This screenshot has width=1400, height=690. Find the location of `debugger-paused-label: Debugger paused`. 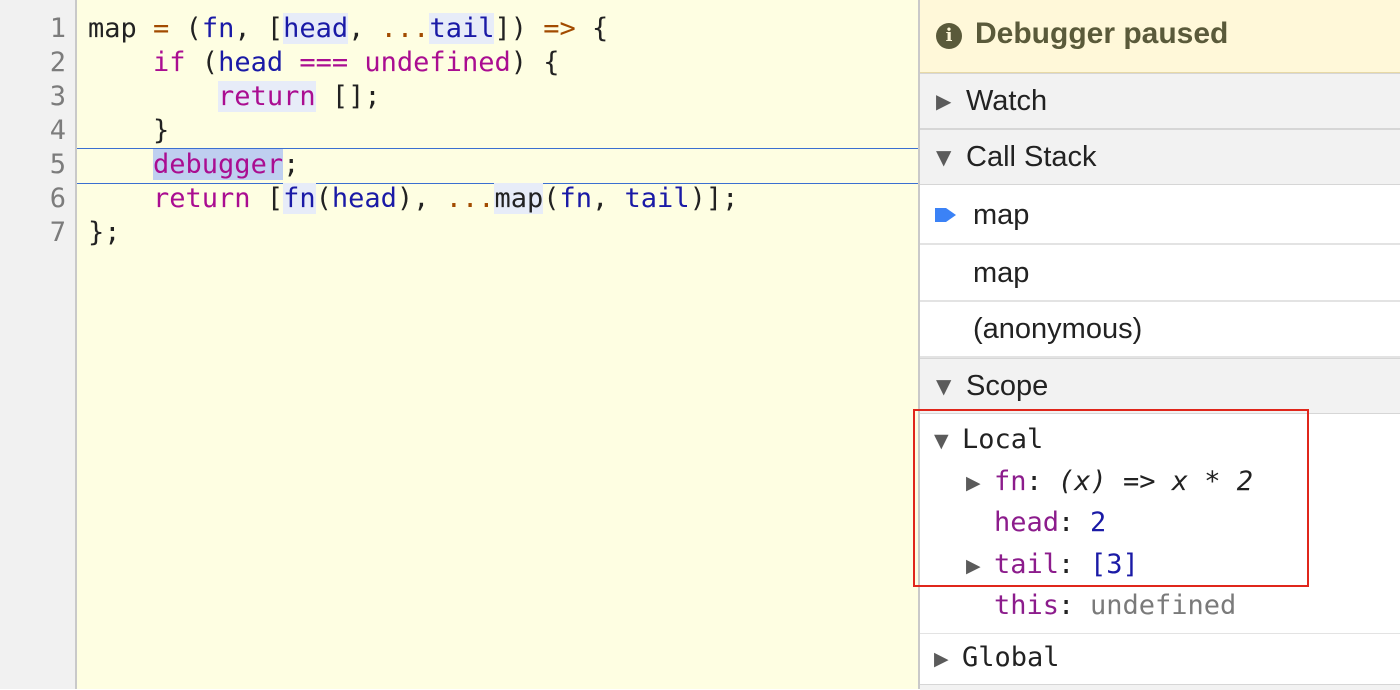

debugger-paused-label: Debugger paused is located at coordinates (1102, 33).